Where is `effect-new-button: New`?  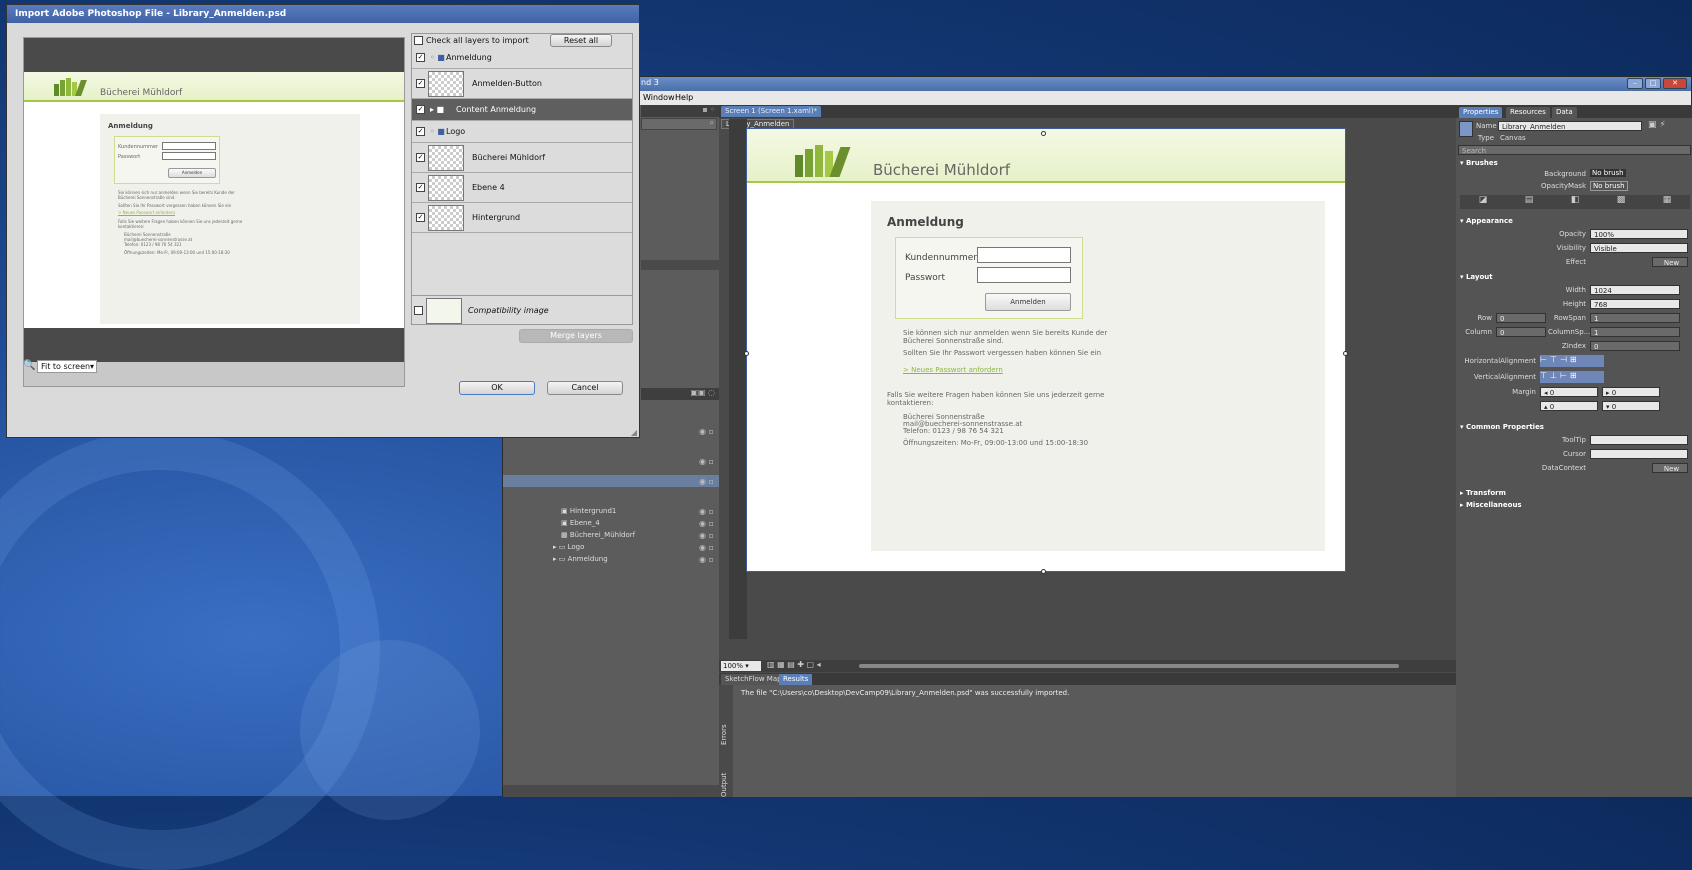
effect-new-button: New is located at coordinates (1670, 262).